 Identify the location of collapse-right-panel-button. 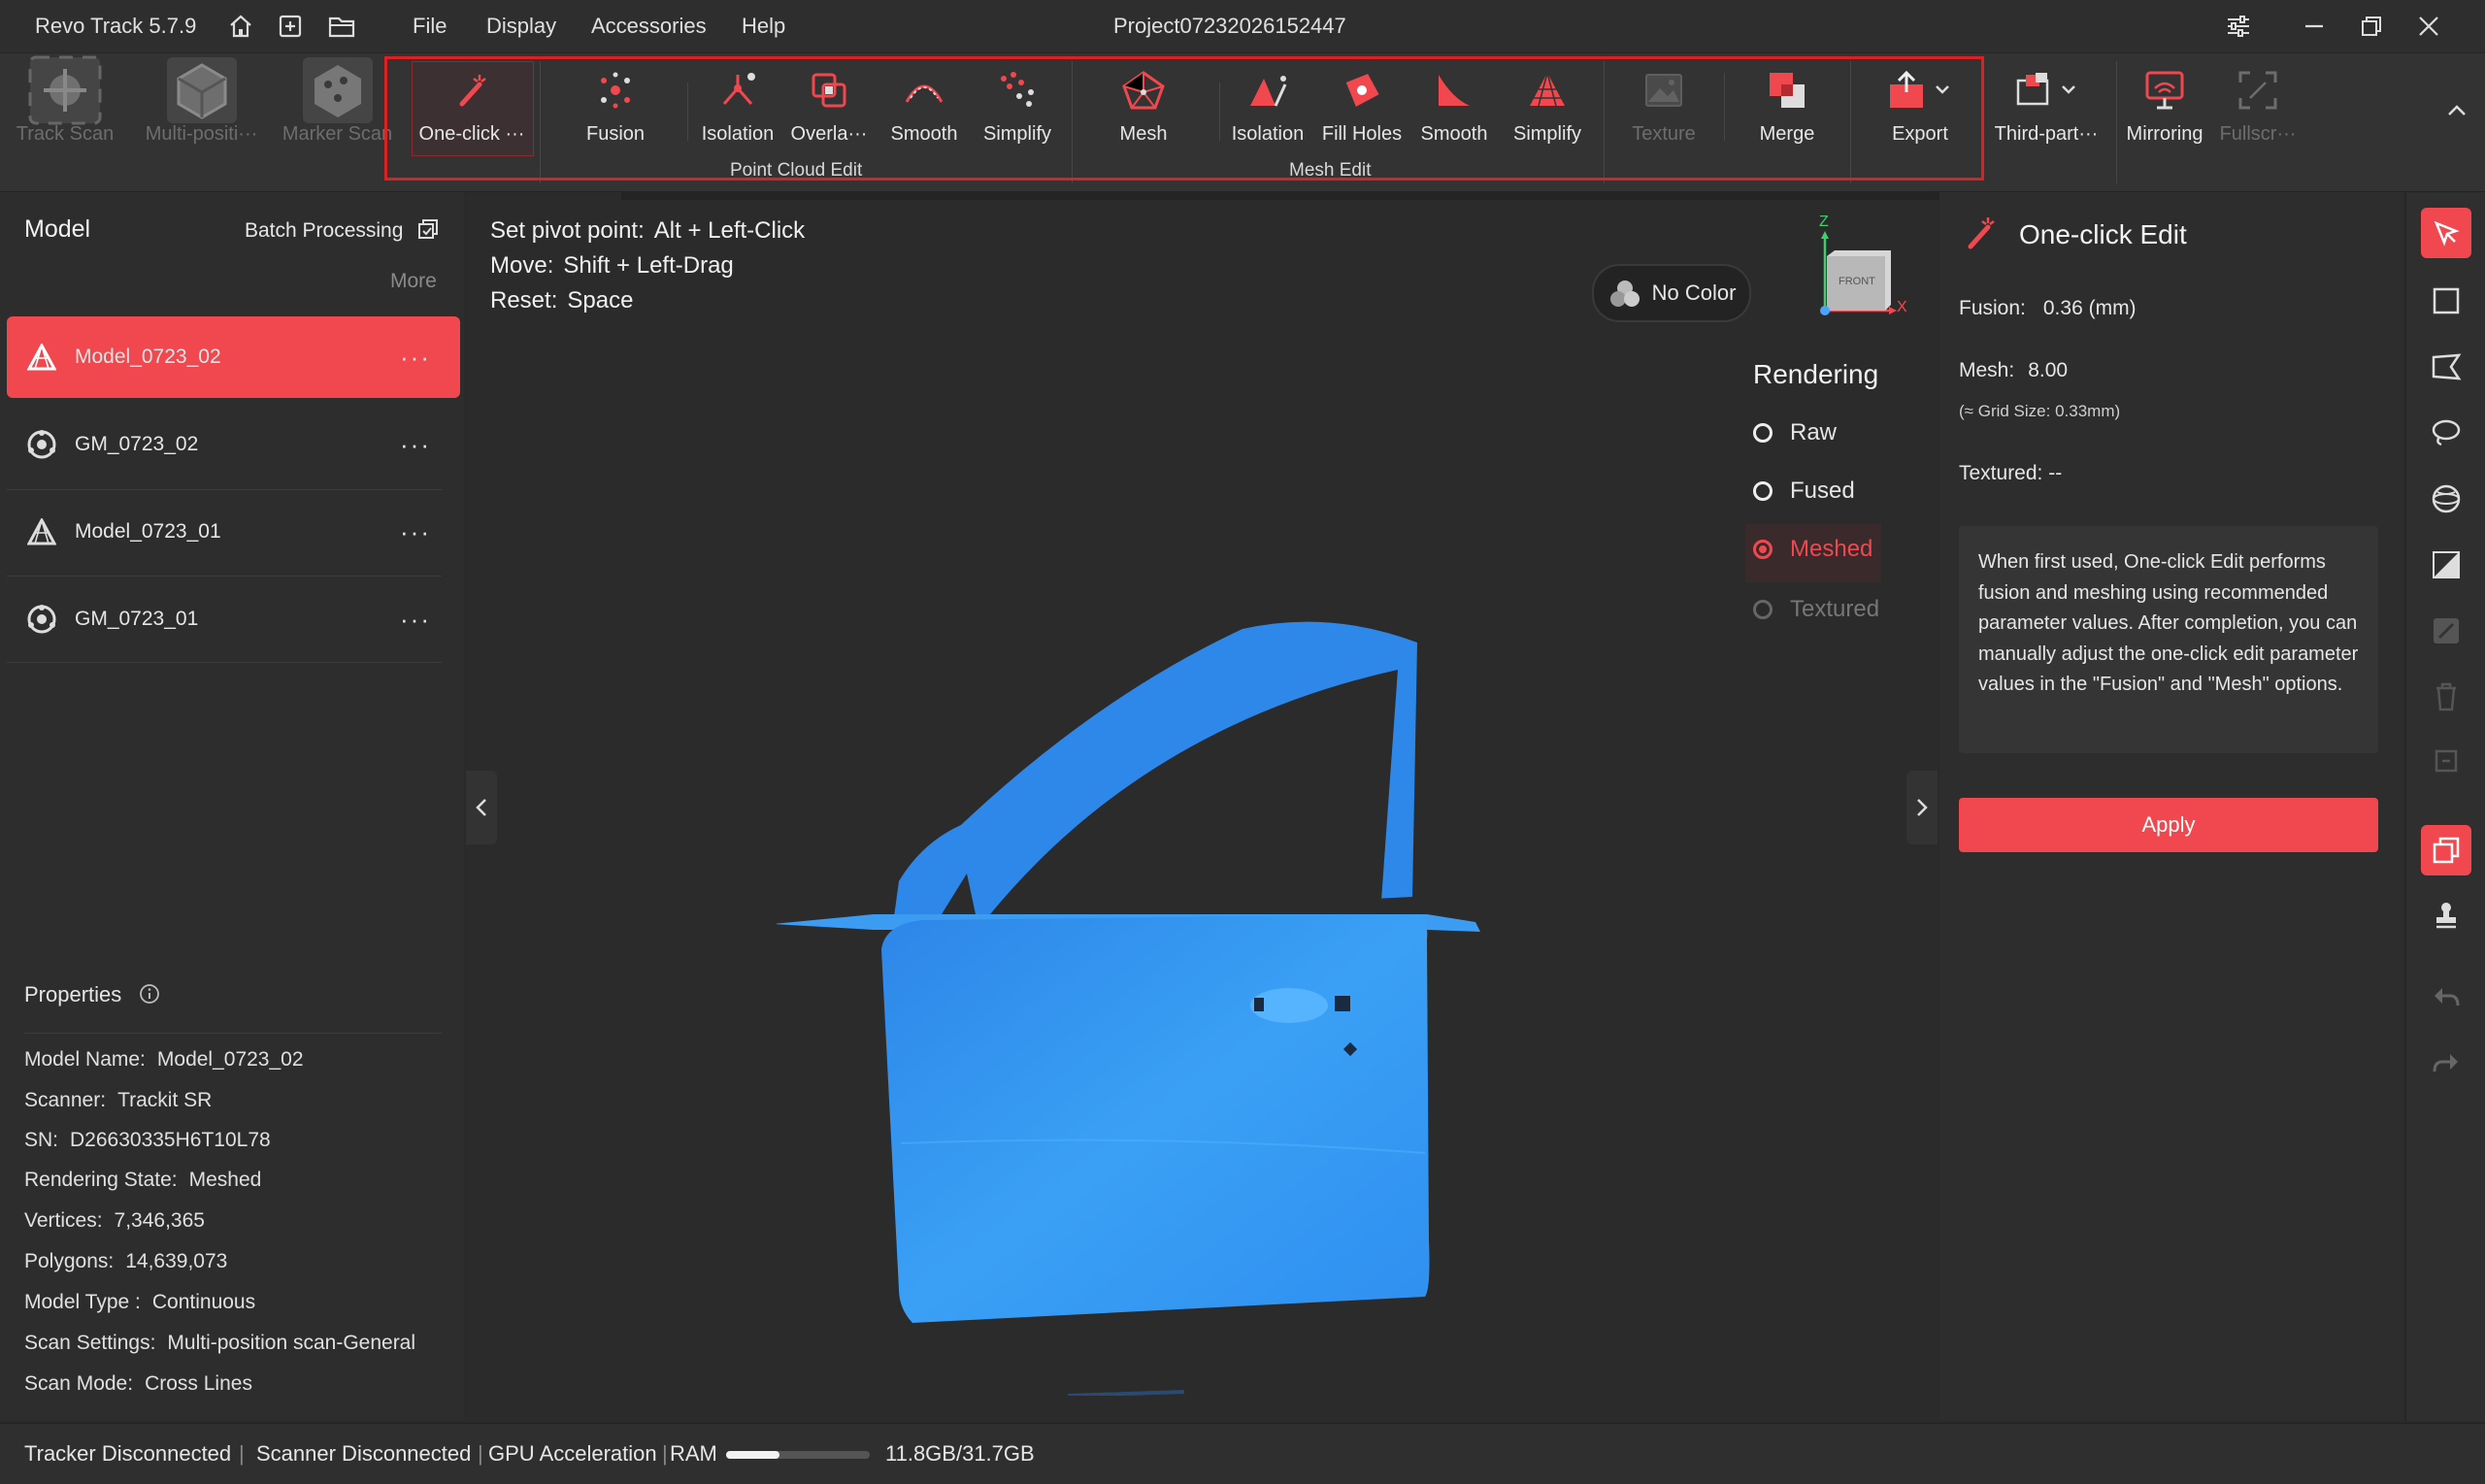
(1922, 807).